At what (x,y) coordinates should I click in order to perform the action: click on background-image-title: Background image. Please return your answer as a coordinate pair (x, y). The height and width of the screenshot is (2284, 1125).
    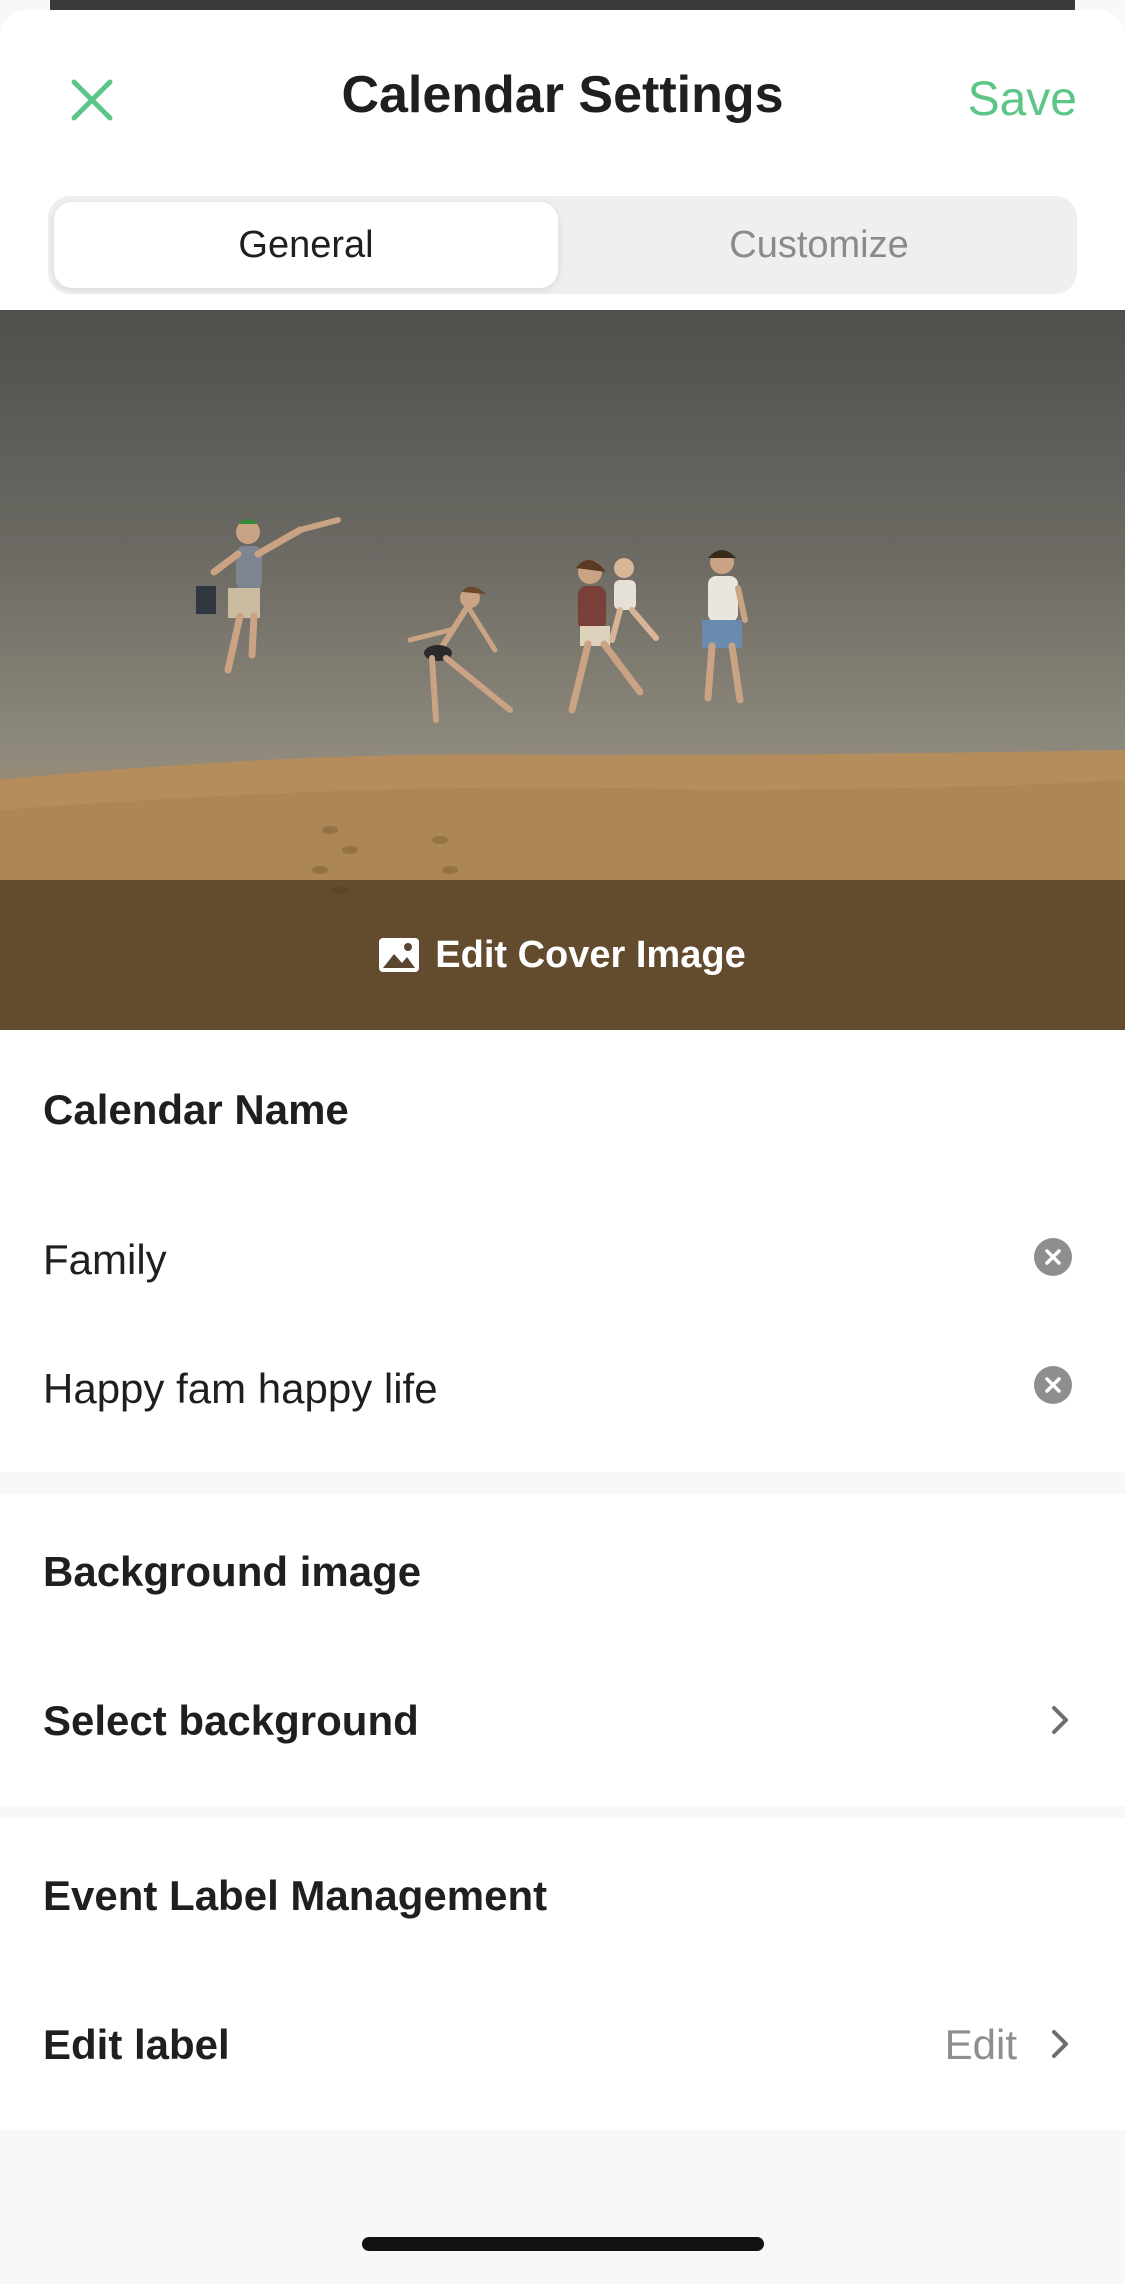
    Looking at the image, I should click on (232, 1571).